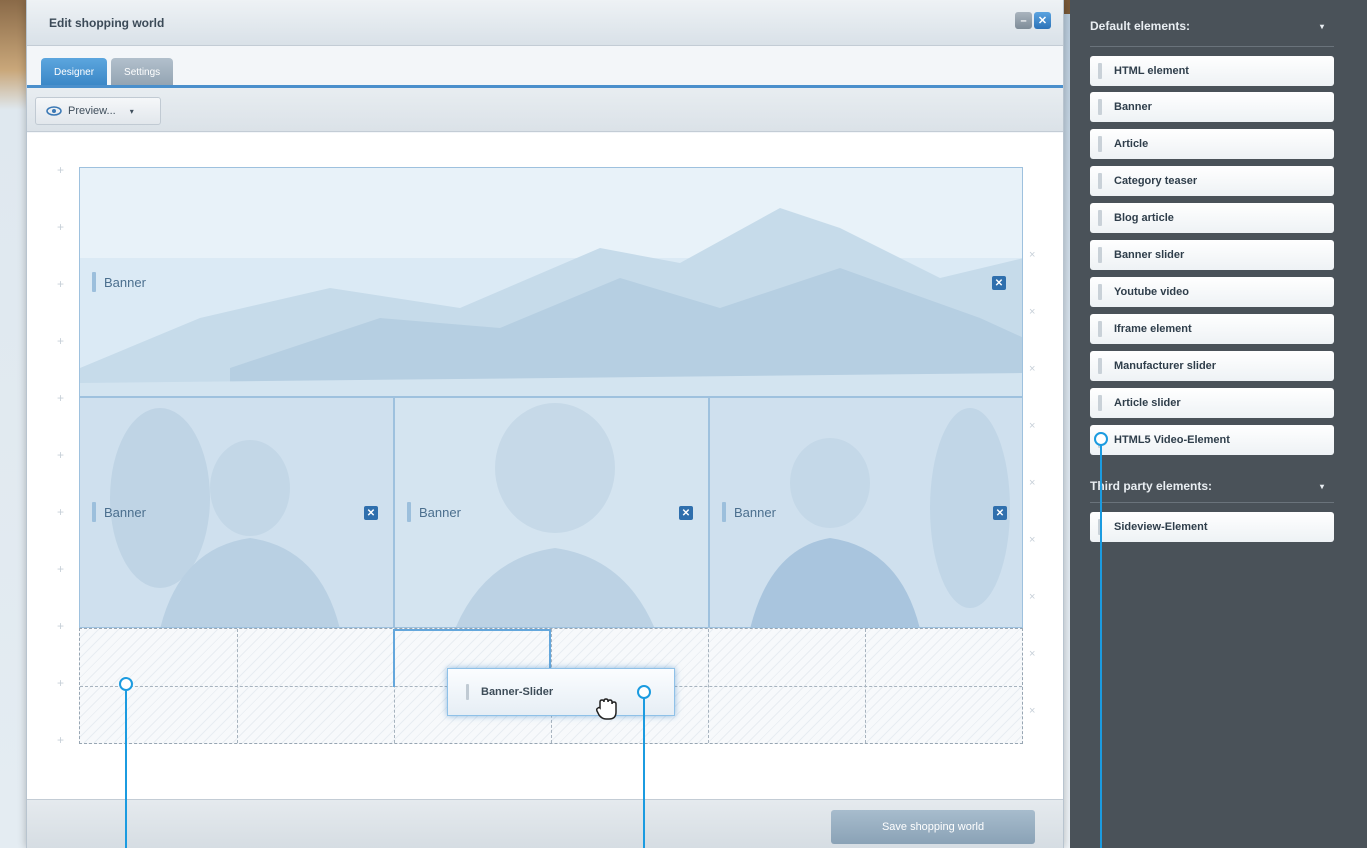 The height and width of the screenshot is (848, 1367). What do you see at coordinates (606, 709) in the screenshot?
I see `grab-cursor-icon` at bounding box center [606, 709].